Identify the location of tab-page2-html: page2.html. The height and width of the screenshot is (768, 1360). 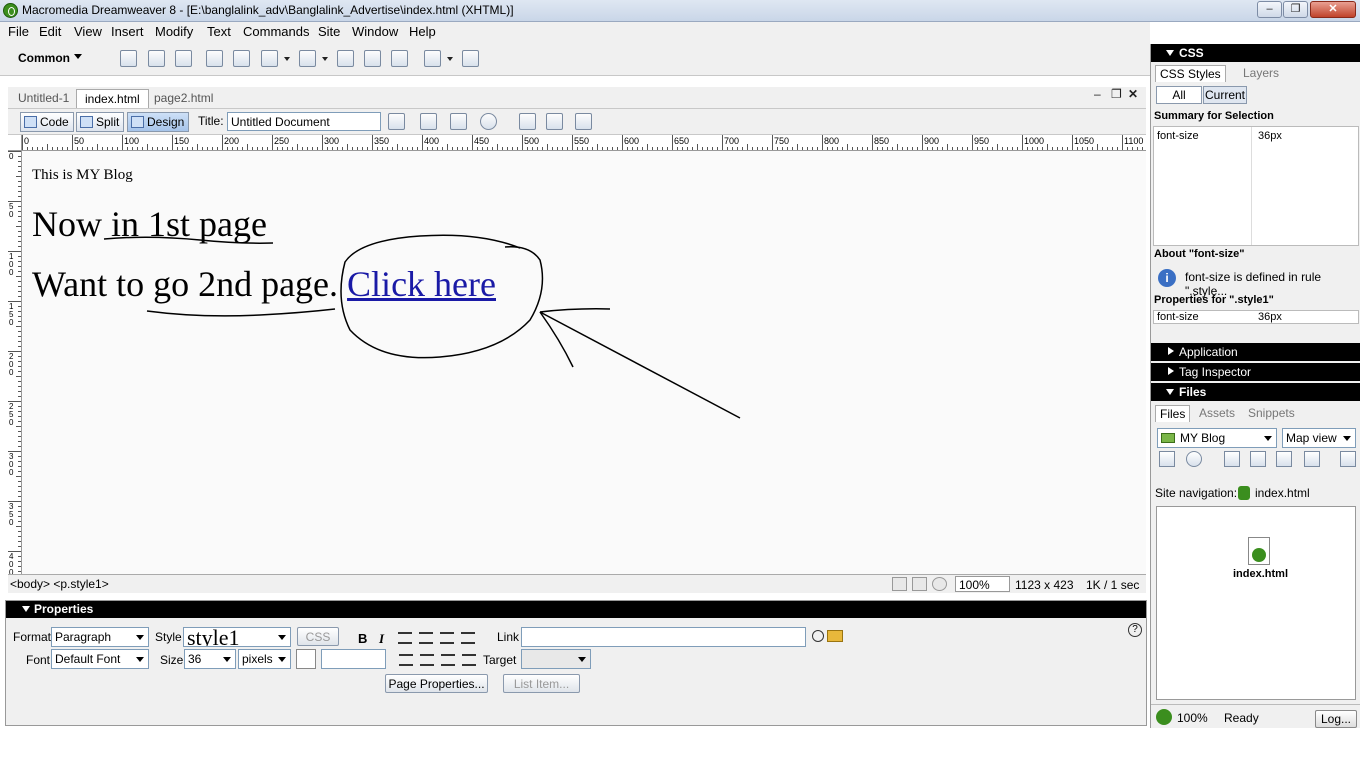
(183, 98).